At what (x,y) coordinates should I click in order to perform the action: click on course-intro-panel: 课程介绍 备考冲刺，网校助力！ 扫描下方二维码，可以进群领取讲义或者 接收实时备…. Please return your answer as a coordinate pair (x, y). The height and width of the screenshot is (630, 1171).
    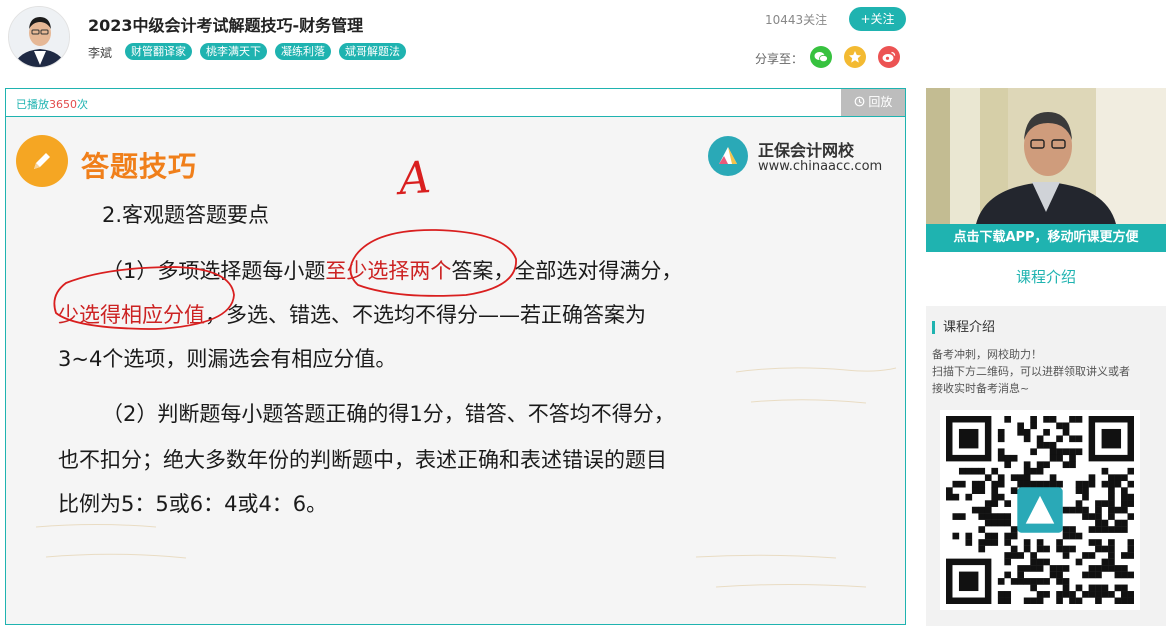
    Looking at the image, I should click on (1046, 466).